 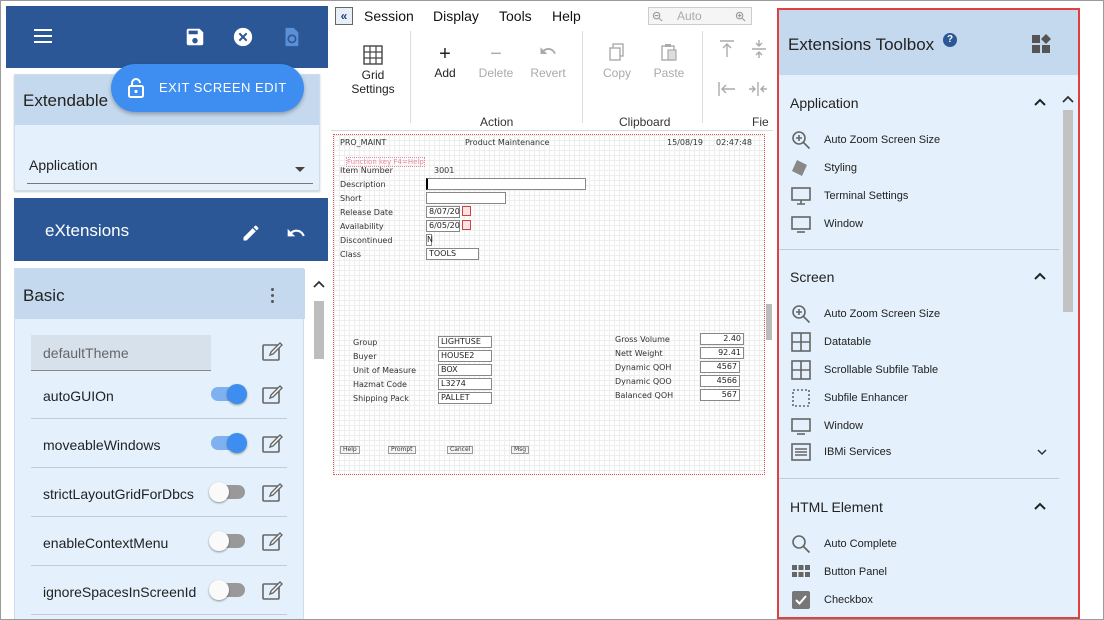 I want to click on add-button: + Add, so click(x=445, y=61).